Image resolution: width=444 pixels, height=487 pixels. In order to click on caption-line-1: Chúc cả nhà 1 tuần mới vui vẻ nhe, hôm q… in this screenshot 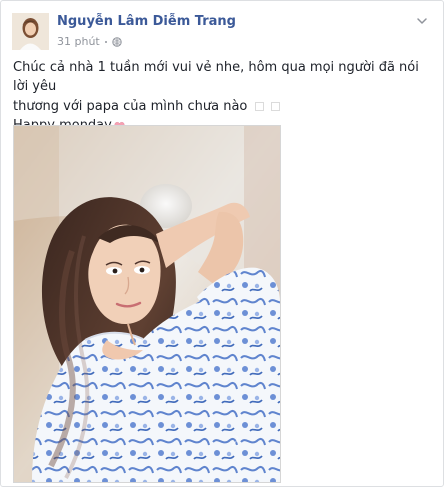, I will do `click(216, 77)`.